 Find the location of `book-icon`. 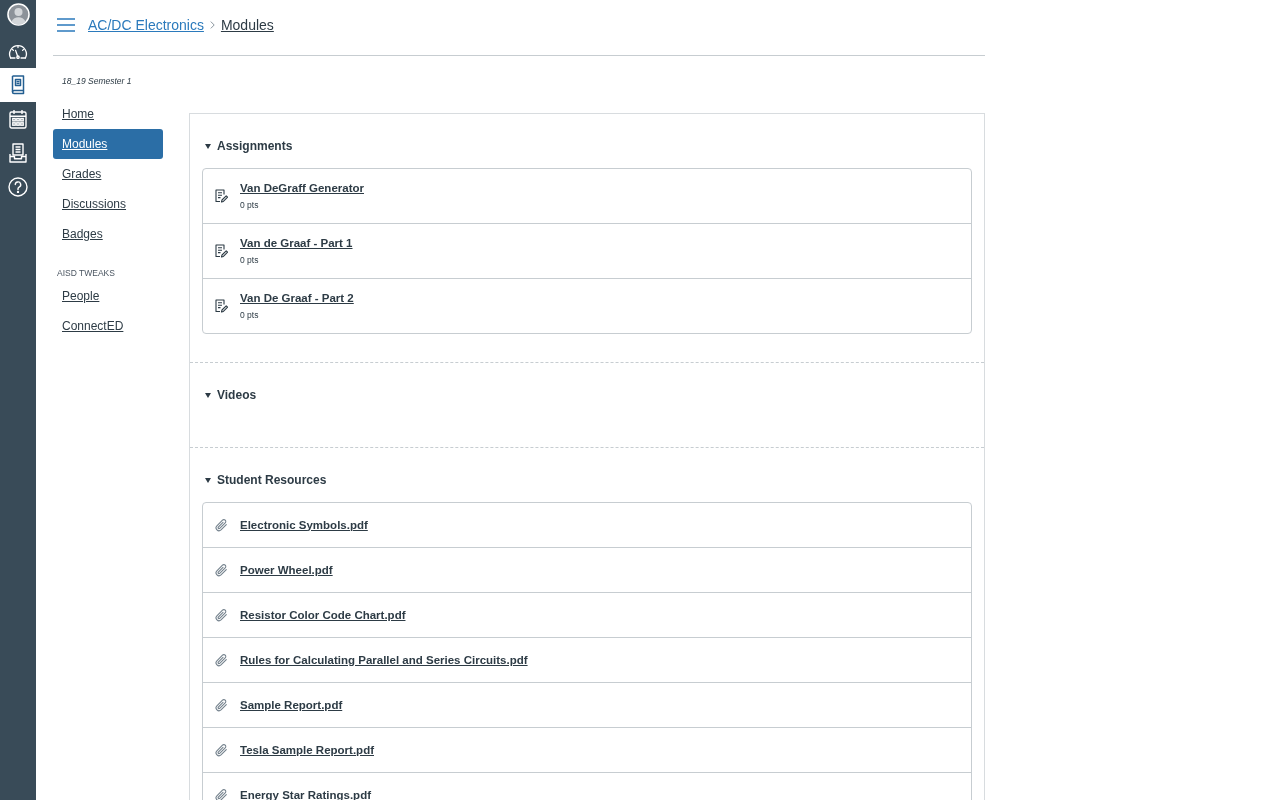

book-icon is located at coordinates (18, 85).